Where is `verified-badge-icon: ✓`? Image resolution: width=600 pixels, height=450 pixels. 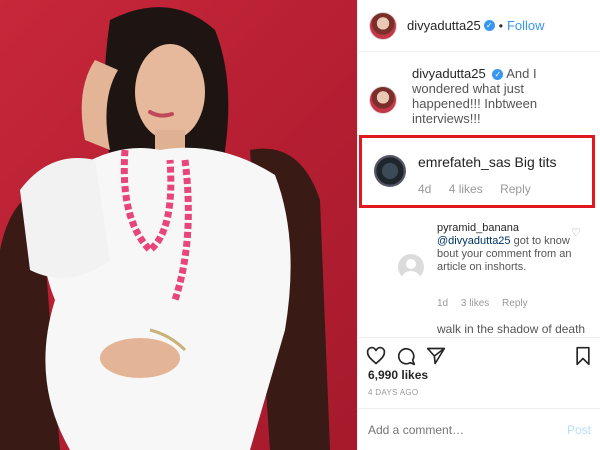 verified-badge-icon: ✓ is located at coordinates (489, 25).